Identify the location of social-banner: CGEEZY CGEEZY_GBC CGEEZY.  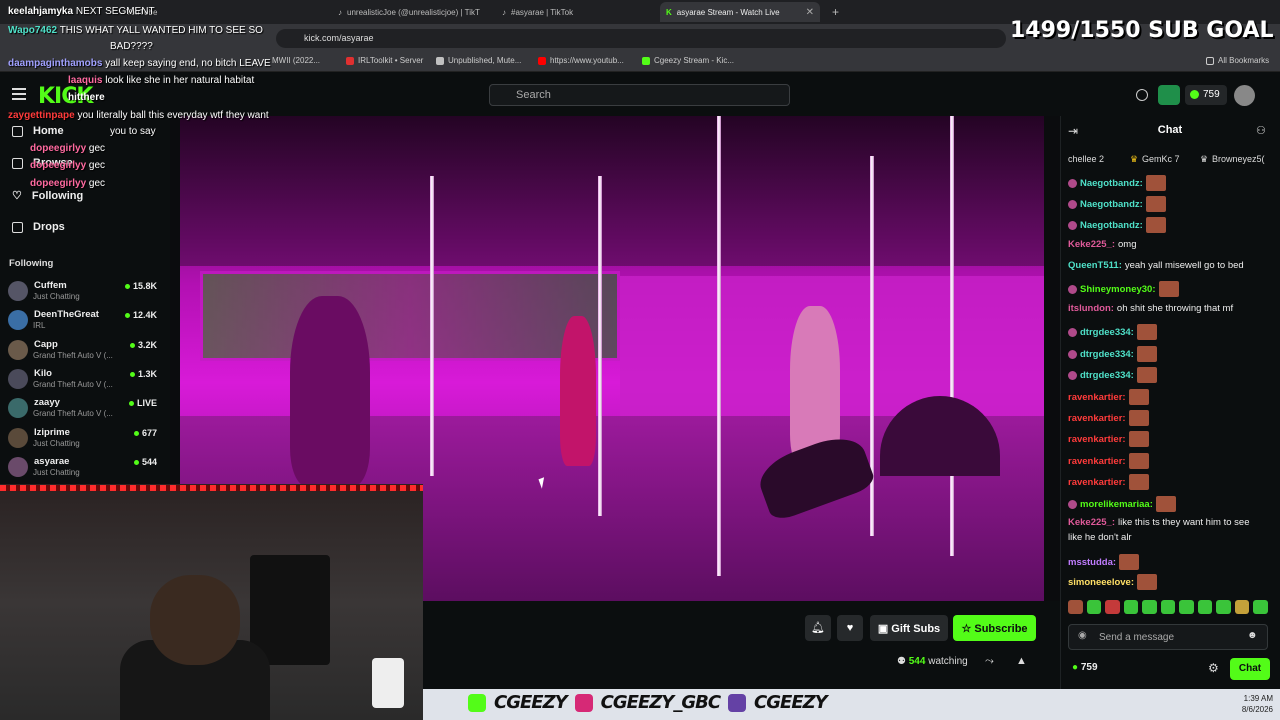
(648, 702).